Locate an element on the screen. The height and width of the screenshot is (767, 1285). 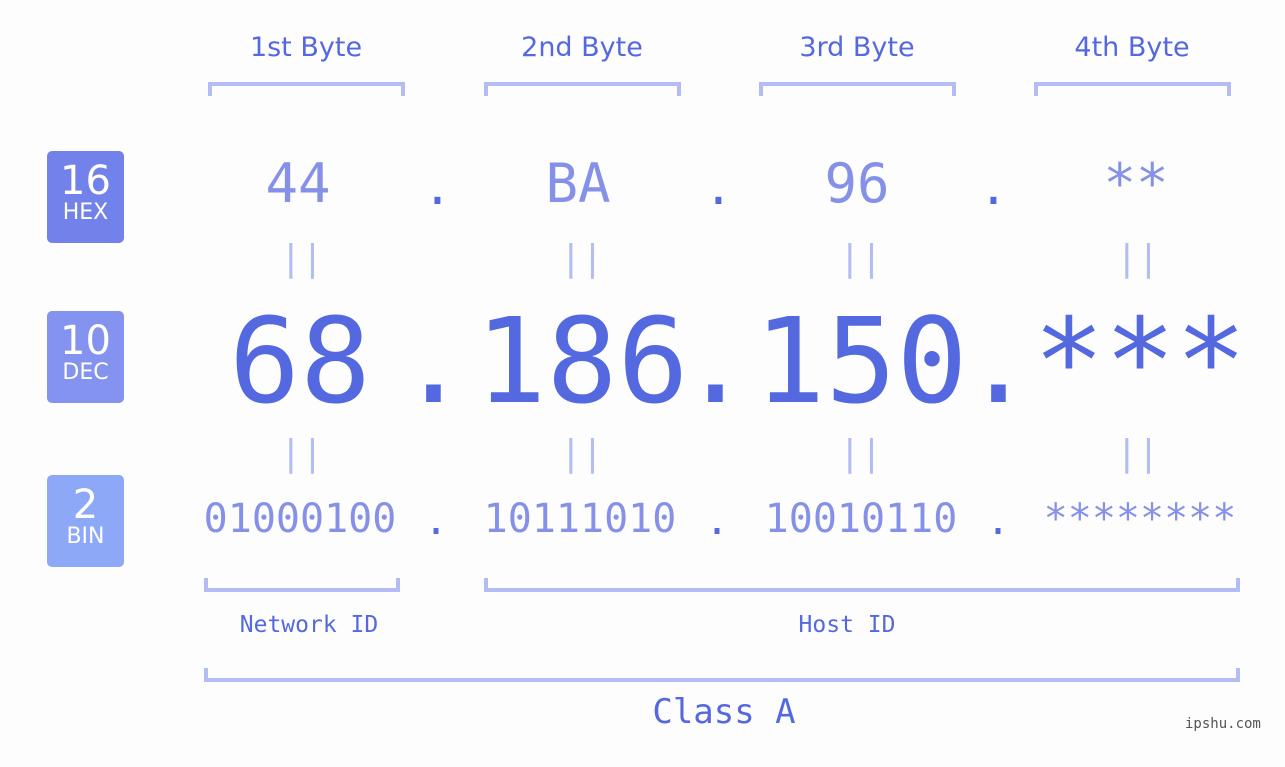
byte-label-3: 3rd Byte is located at coordinates (857, 47).